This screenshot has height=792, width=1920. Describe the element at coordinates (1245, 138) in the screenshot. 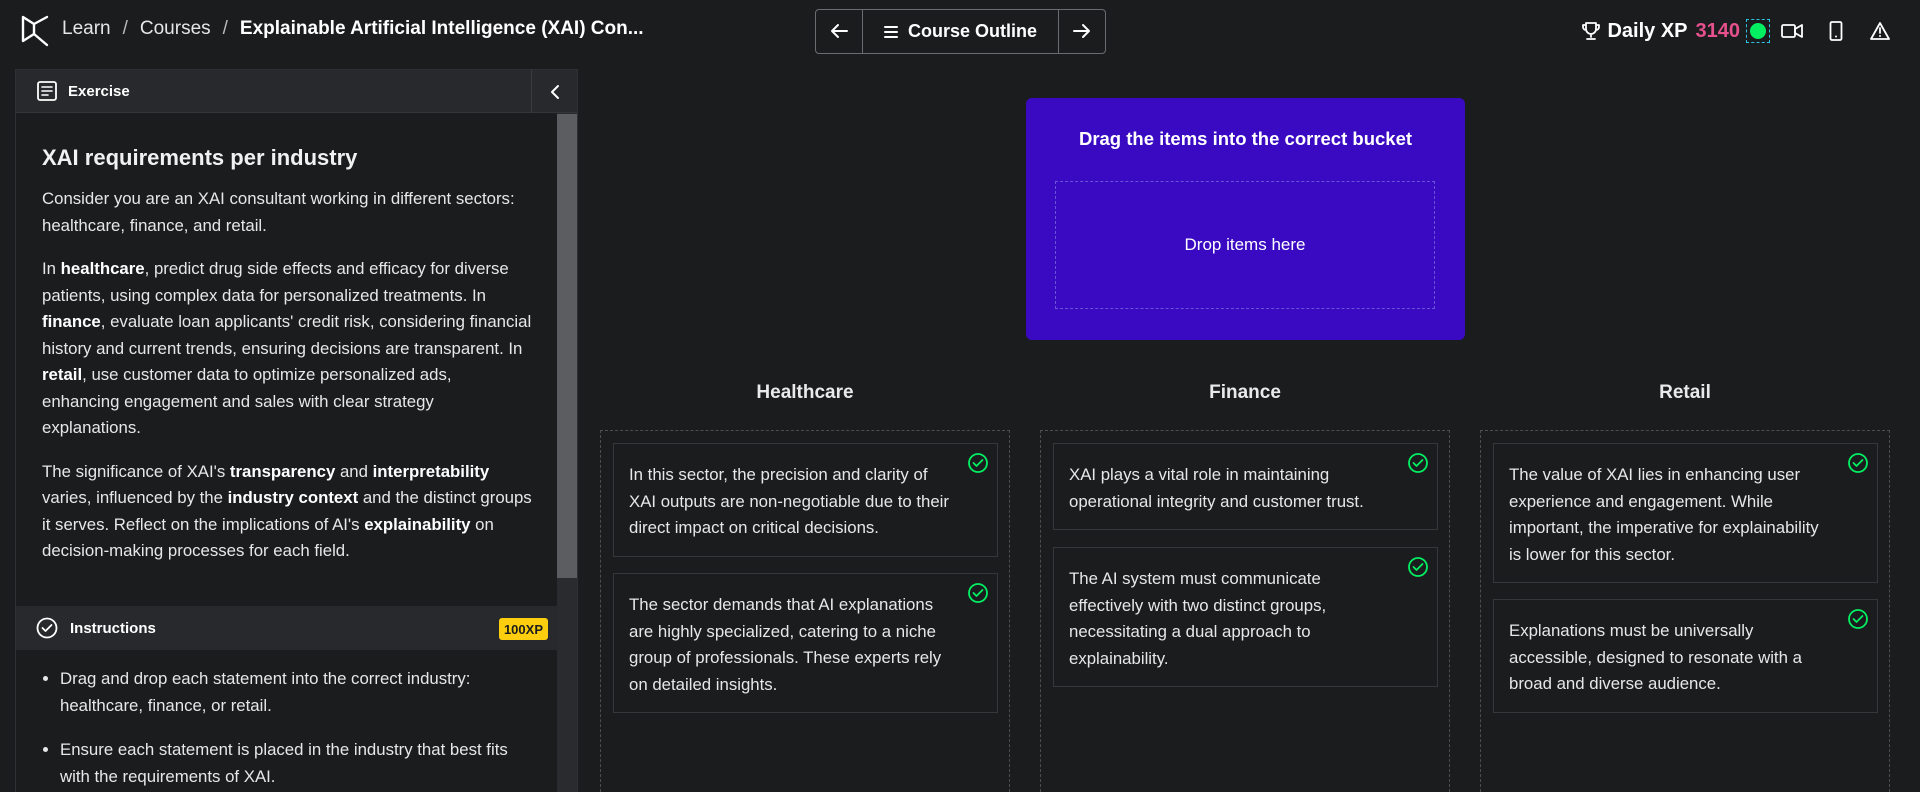

I see `drag-instruction-title: Drag the items into the correct bucket` at that location.